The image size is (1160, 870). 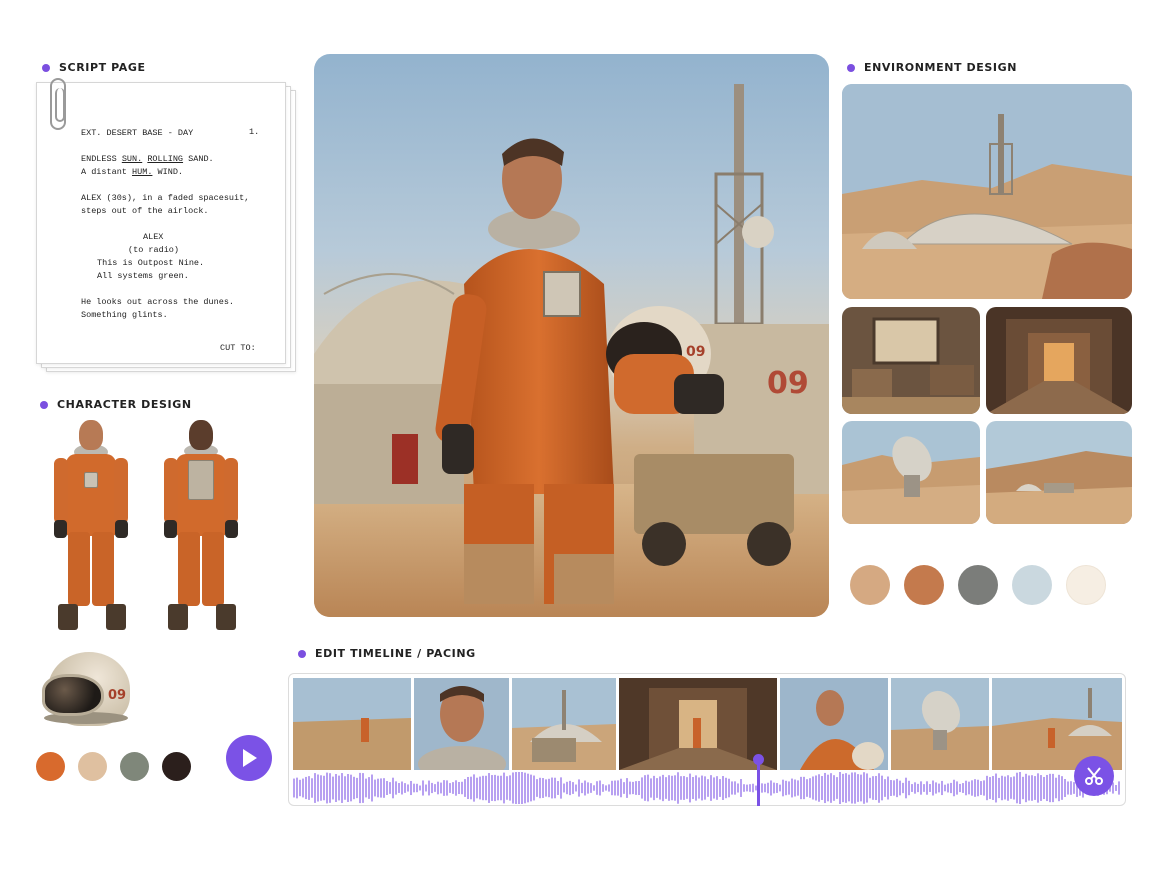 I want to click on edit-timeline, so click(x=707, y=739).